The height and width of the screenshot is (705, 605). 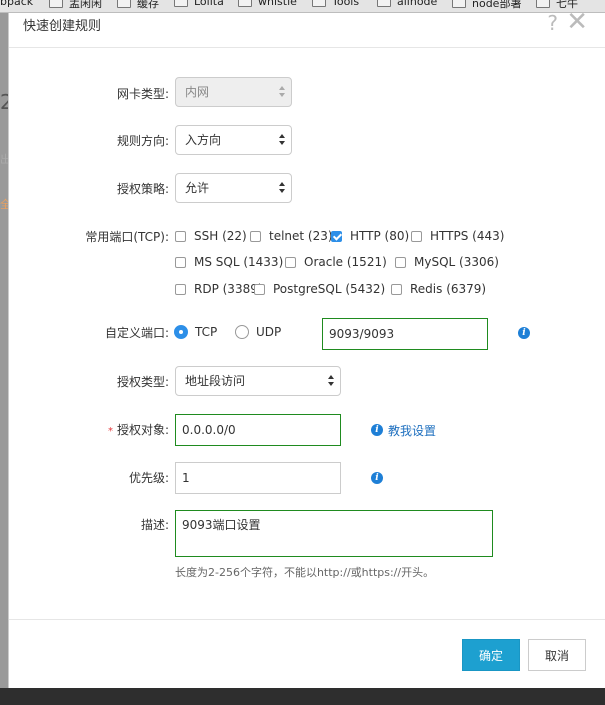 What do you see at coordinates (307, 654) in the screenshot?
I see `dialog-footer: 确定 取消` at bounding box center [307, 654].